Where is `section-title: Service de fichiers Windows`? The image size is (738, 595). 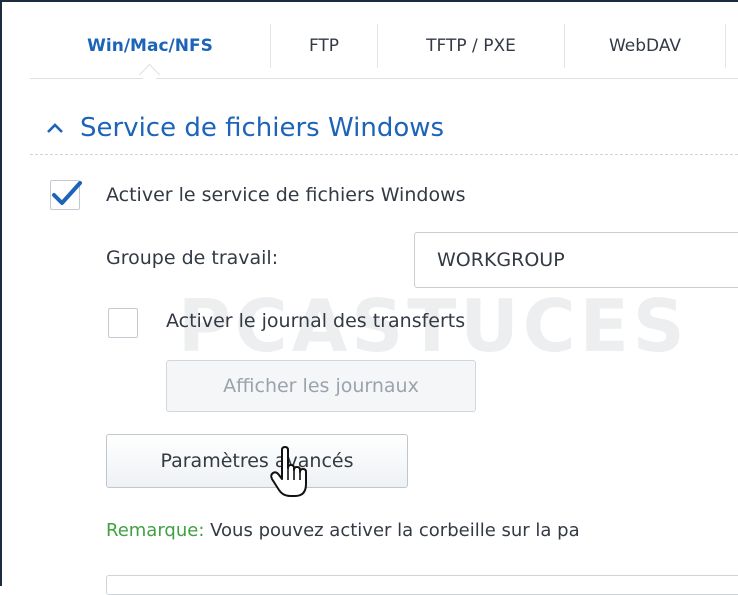 section-title: Service de fichiers Windows is located at coordinates (262, 128).